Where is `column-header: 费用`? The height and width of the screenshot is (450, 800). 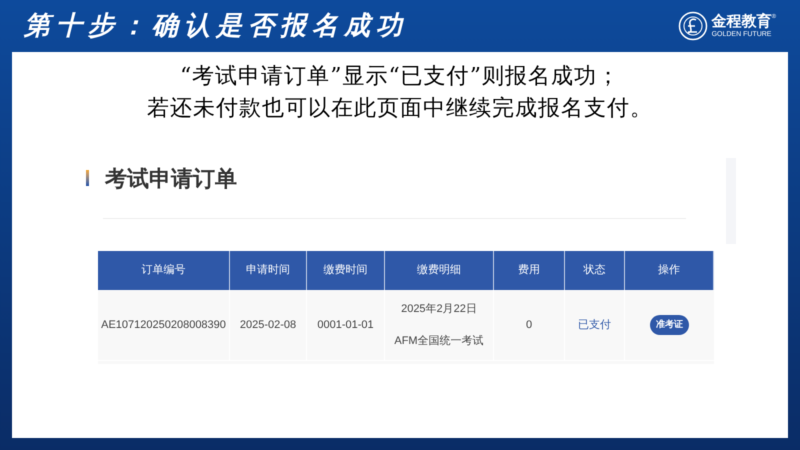 column-header: 费用 is located at coordinates (529, 270).